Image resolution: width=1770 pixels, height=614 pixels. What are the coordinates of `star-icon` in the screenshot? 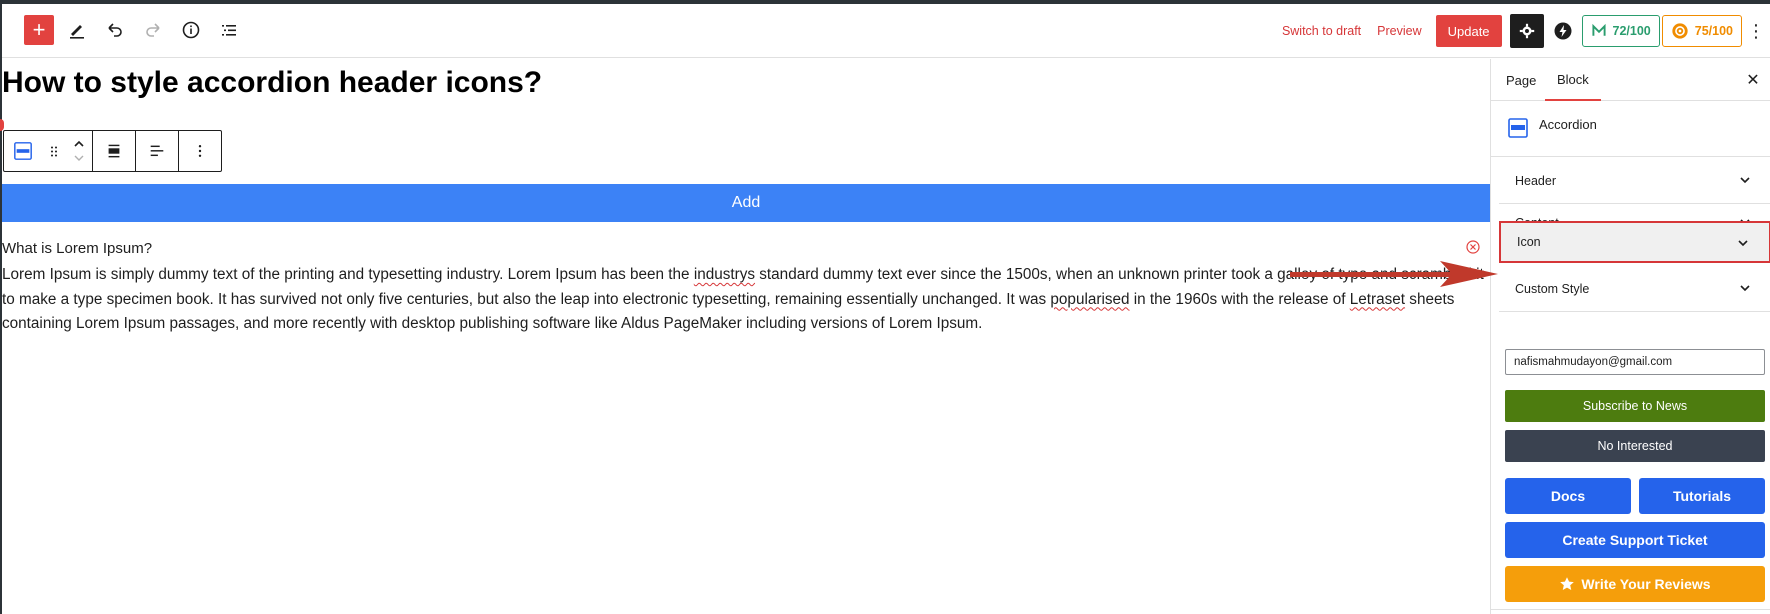 It's located at (1567, 583).